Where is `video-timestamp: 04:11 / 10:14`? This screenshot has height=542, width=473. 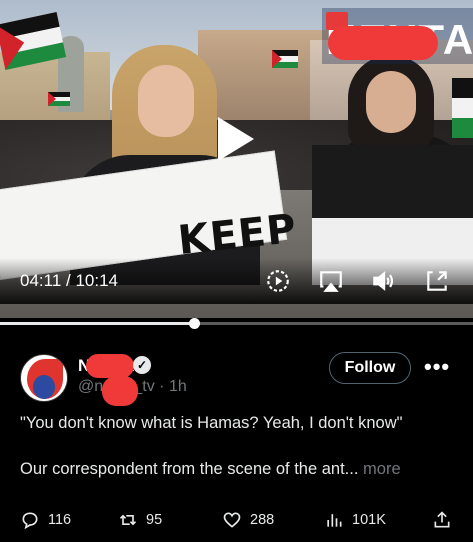 video-timestamp: 04:11 / 10:14 is located at coordinates (69, 281).